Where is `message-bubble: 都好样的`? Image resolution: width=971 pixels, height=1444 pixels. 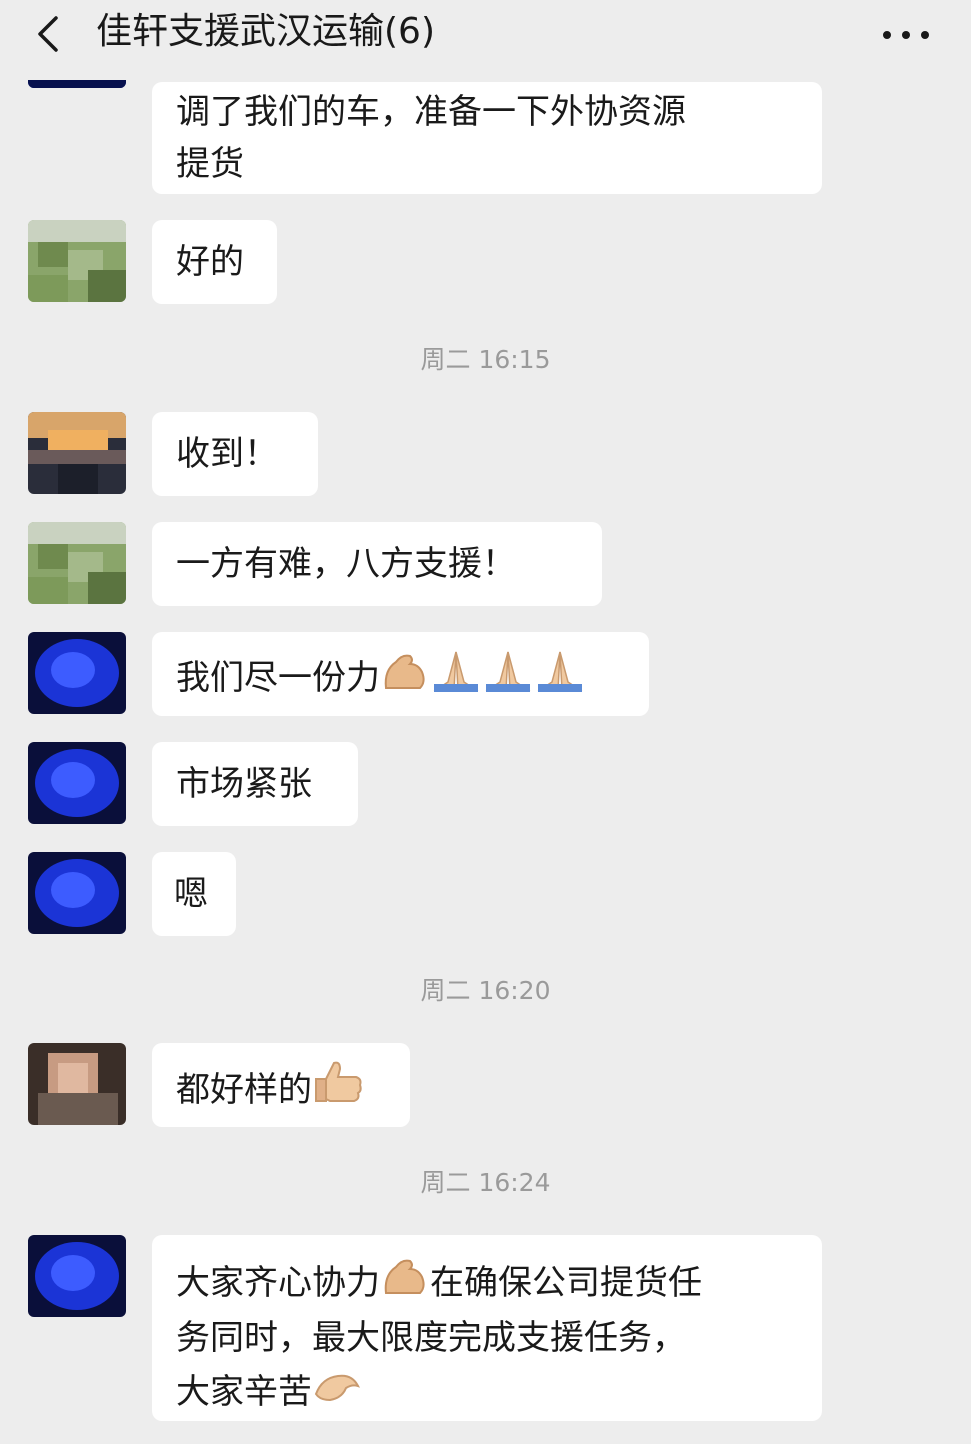
message-bubble: 都好样的 is located at coordinates (281, 1085).